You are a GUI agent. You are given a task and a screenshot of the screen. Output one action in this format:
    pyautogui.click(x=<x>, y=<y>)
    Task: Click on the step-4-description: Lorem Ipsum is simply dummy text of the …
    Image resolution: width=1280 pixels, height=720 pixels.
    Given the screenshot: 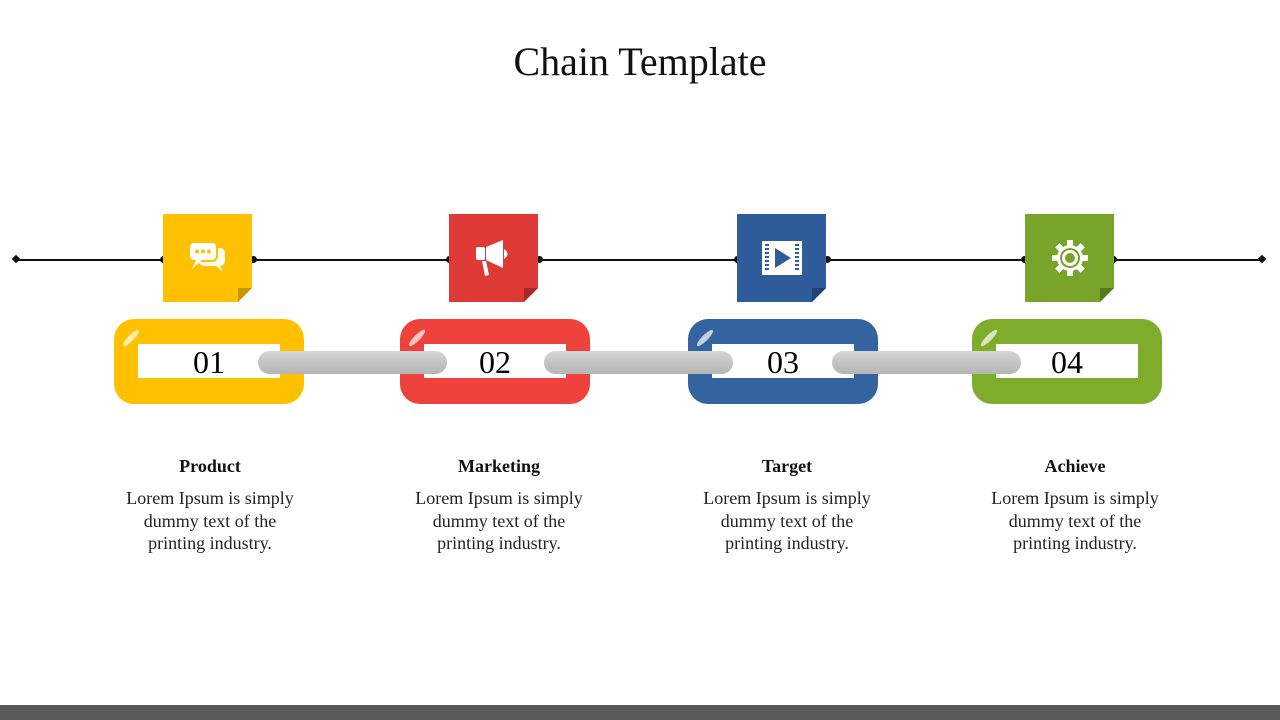 What is the action you would take?
    pyautogui.click(x=1075, y=520)
    